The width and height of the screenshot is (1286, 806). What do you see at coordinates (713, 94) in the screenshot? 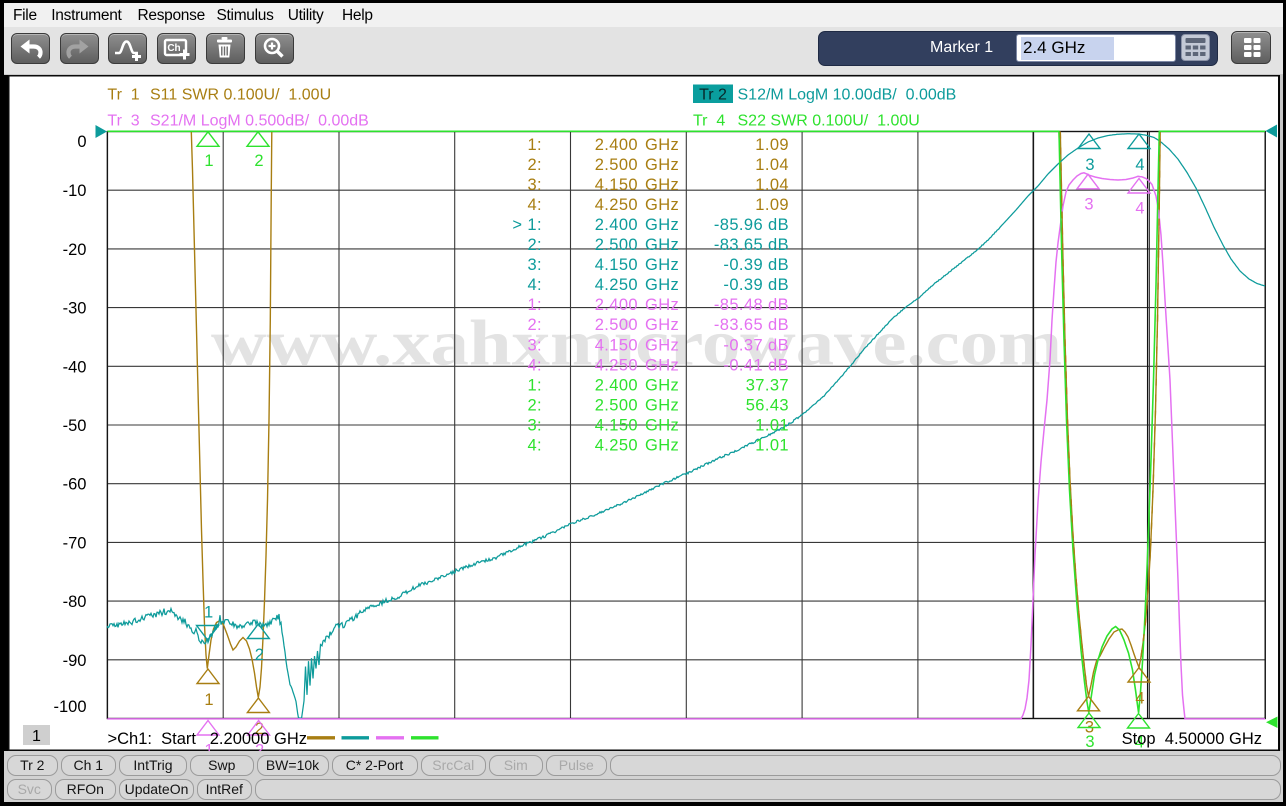
I see `svg-text: Tr 2` at bounding box center [713, 94].